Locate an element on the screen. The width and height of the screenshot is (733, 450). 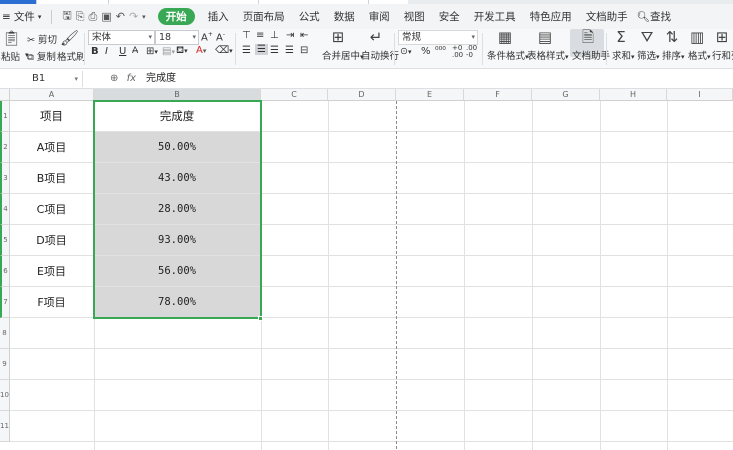
merge-center-label: 合并居中▾ is located at coordinates (343, 55).